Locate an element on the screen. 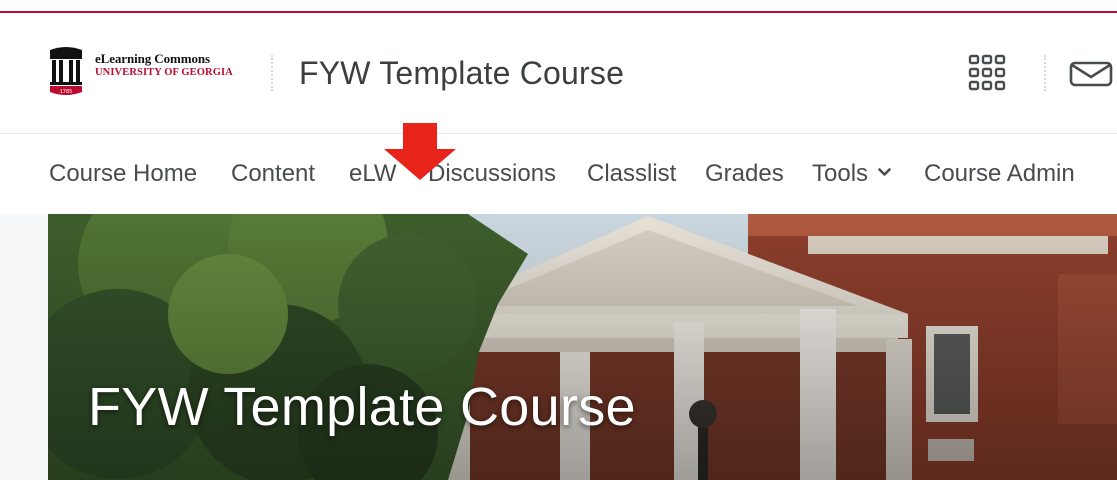 This screenshot has width=1117, height=480. nav-classlist: Classlist is located at coordinates (631, 174).